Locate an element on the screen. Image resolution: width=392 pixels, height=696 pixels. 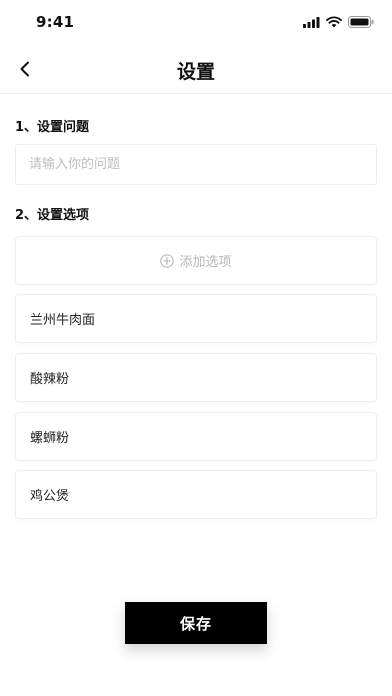
cellular-signal-icon is located at coordinates (311, 22).